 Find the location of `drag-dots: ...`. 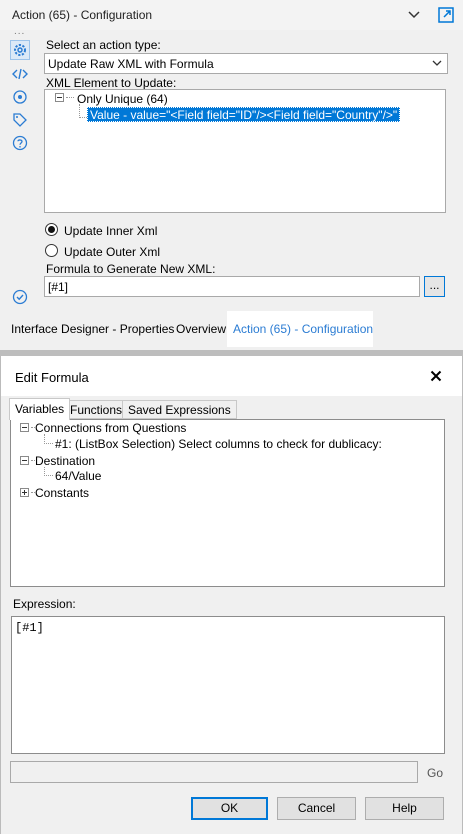

drag-dots: ... is located at coordinates (20, 31).